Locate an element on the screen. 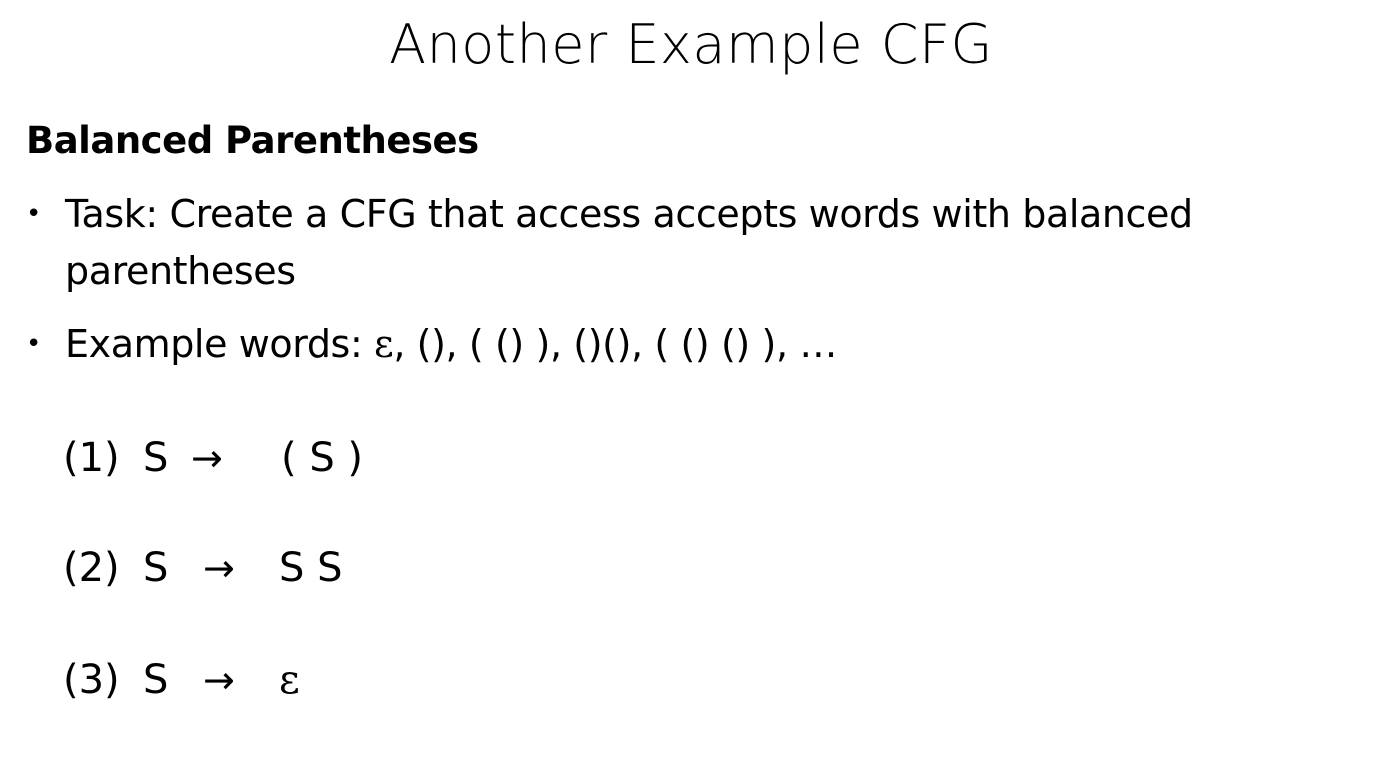  rule-rhs: ε is located at coordinates (289, 680).